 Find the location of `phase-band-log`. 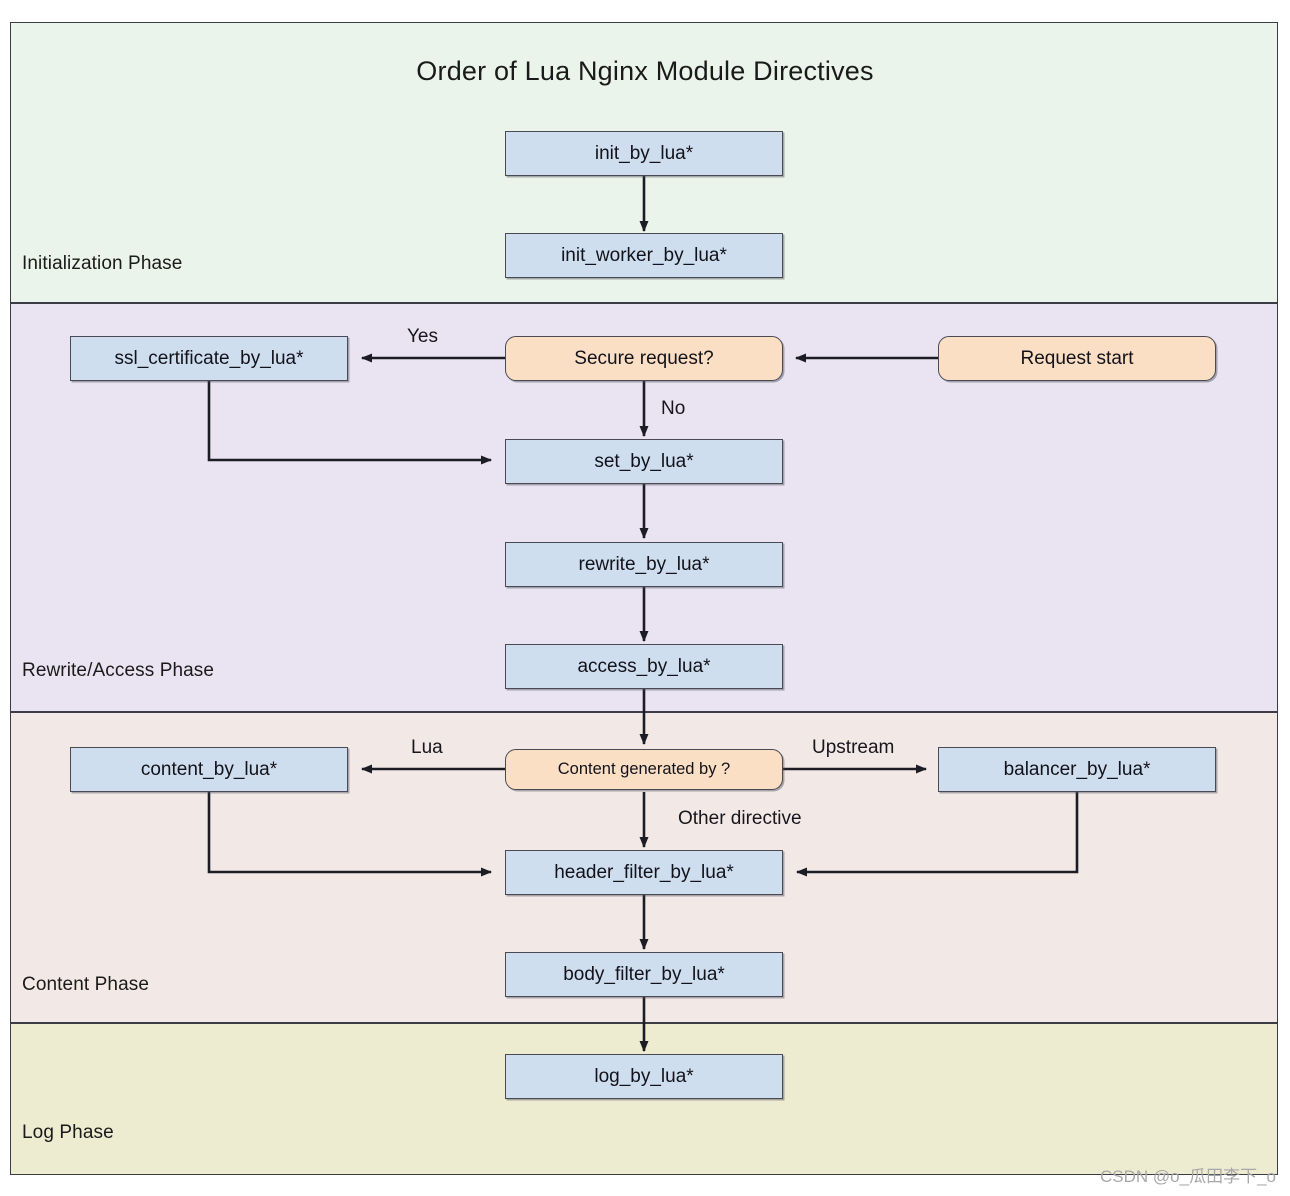

phase-band-log is located at coordinates (644, 1099).